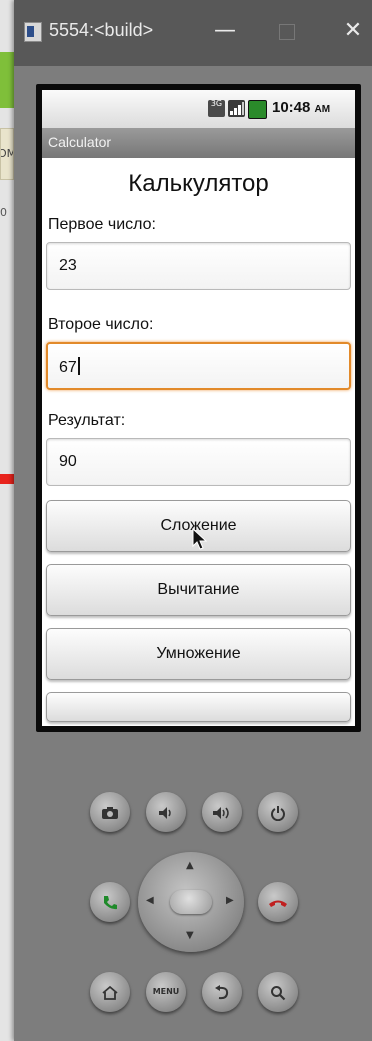 The width and height of the screenshot is (372, 1041). Describe the element at coordinates (198, 366) in the screenshot. I see `second-number-field: 67` at that location.